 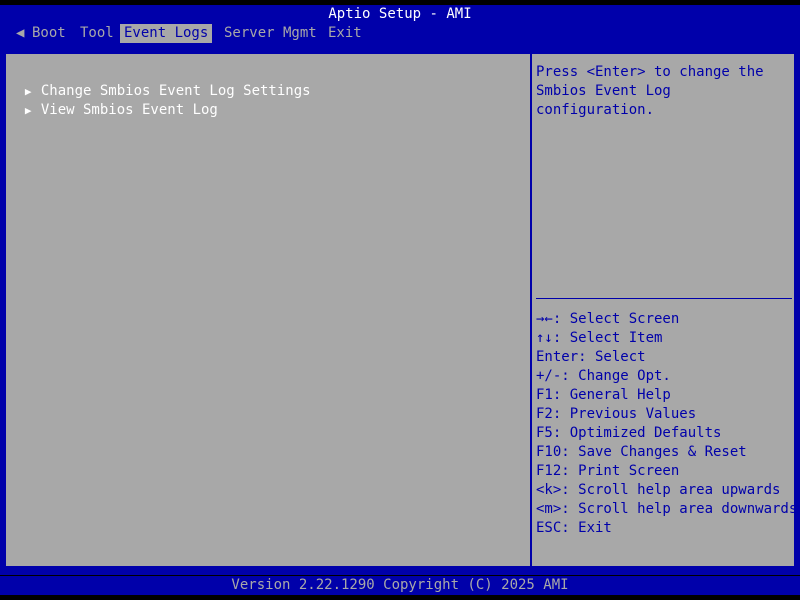 What do you see at coordinates (49, 33) in the screenshot?
I see `tab-boot: Boot` at bounding box center [49, 33].